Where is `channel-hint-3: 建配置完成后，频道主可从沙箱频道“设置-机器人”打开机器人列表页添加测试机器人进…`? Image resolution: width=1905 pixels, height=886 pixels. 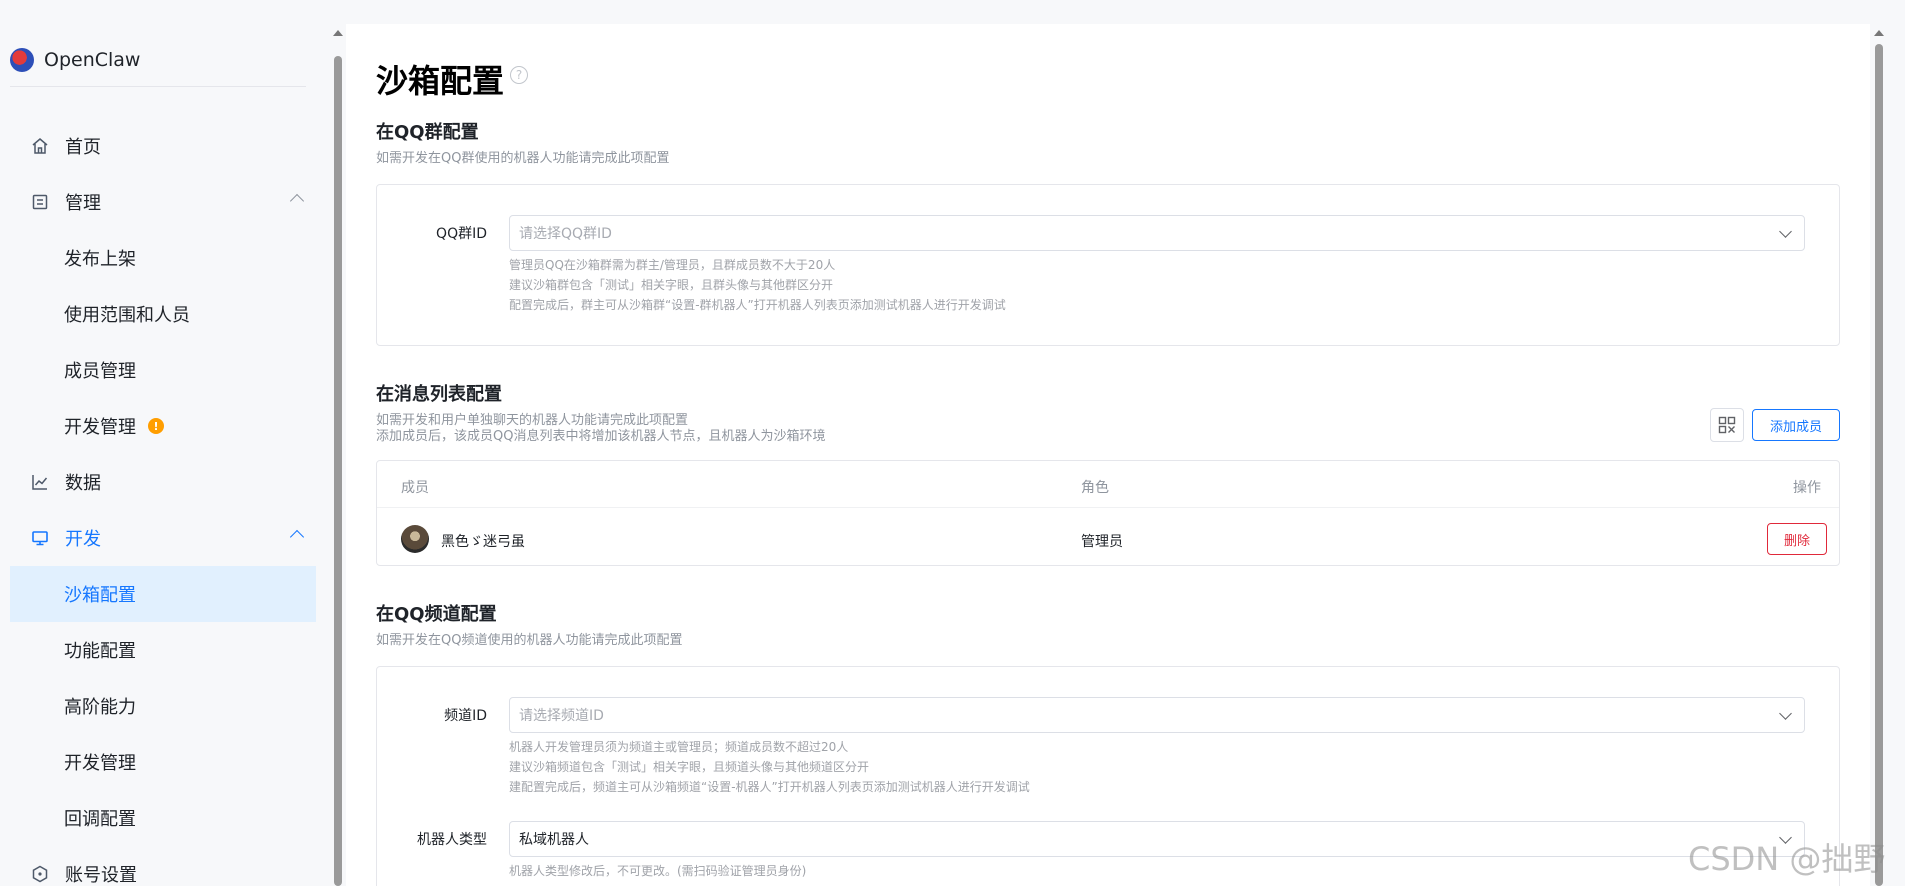
channel-hint-3: 建配置完成后，频道主可从沙箱频道“设置-机器人”打开机器人列表页添加测试机器人进… is located at coordinates (769, 787).